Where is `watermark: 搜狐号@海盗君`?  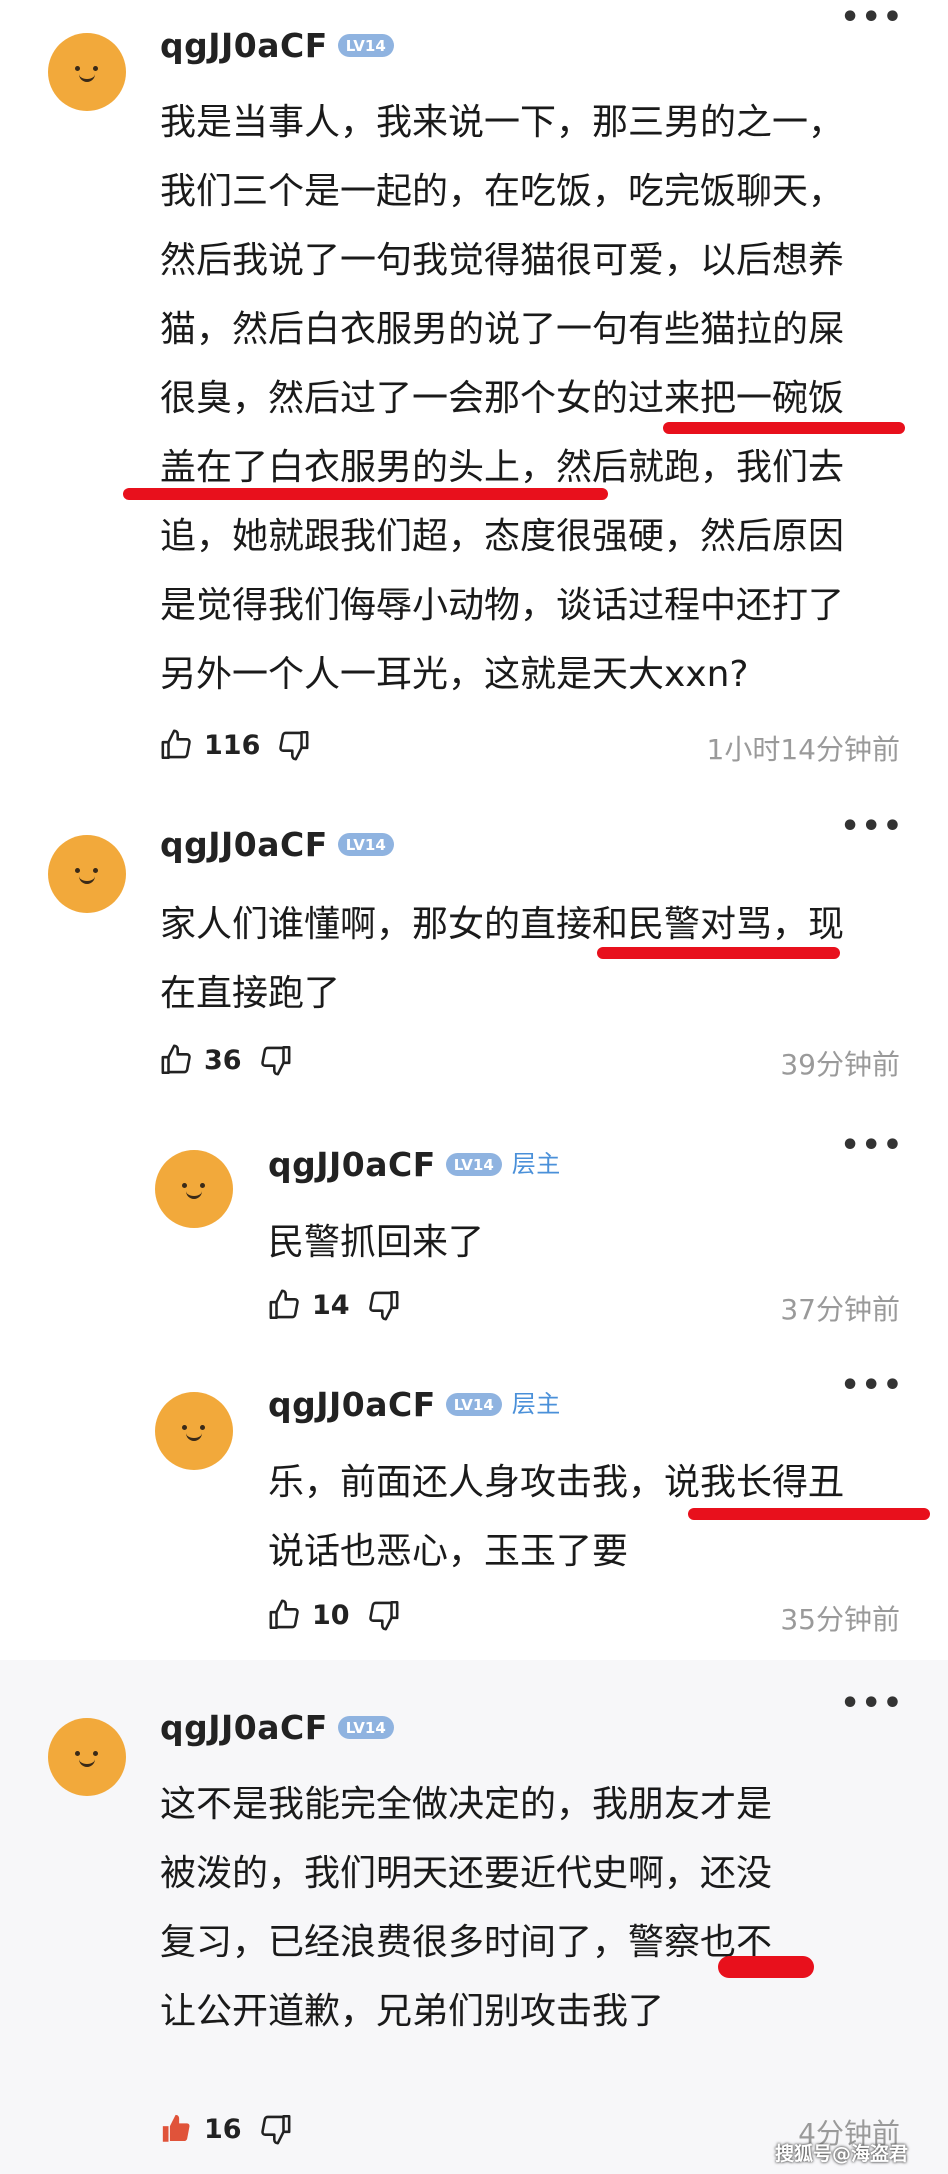 watermark: 搜狐号@海盗君 is located at coordinates (841, 2154).